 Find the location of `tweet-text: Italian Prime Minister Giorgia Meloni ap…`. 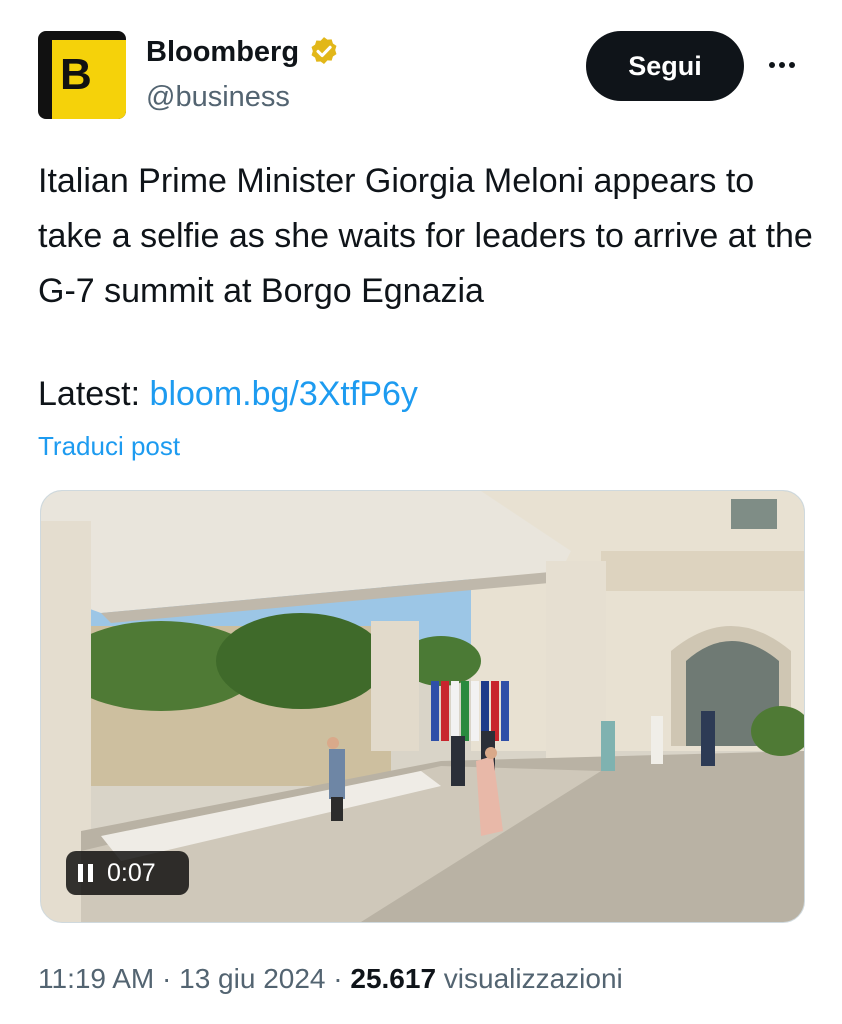

tweet-text: Italian Prime Minister Giorgia Meloni ap… is located at coordinates (425, 236).